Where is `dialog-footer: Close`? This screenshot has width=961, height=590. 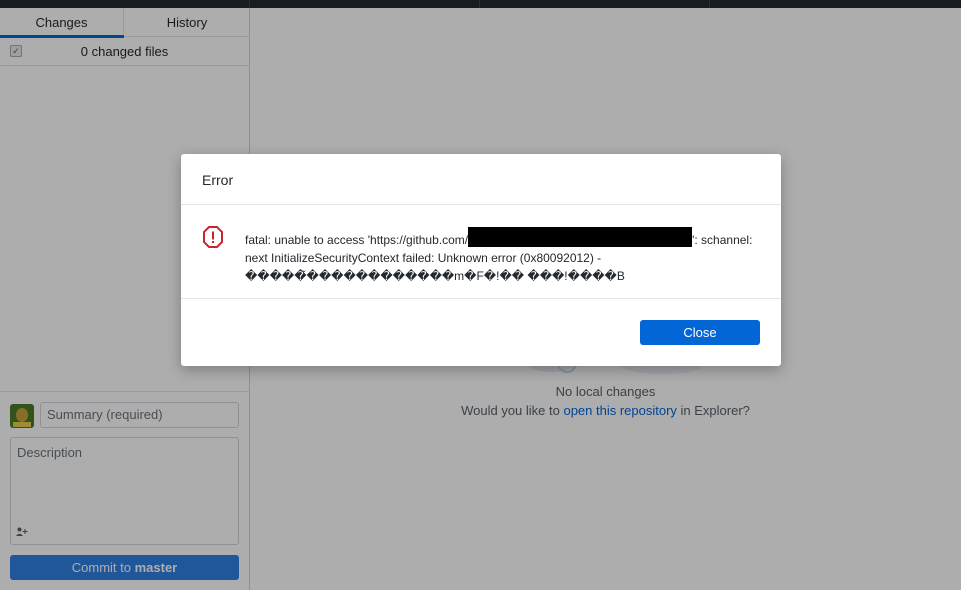 dialog-footer: Close is located at coordinates (481, 332).